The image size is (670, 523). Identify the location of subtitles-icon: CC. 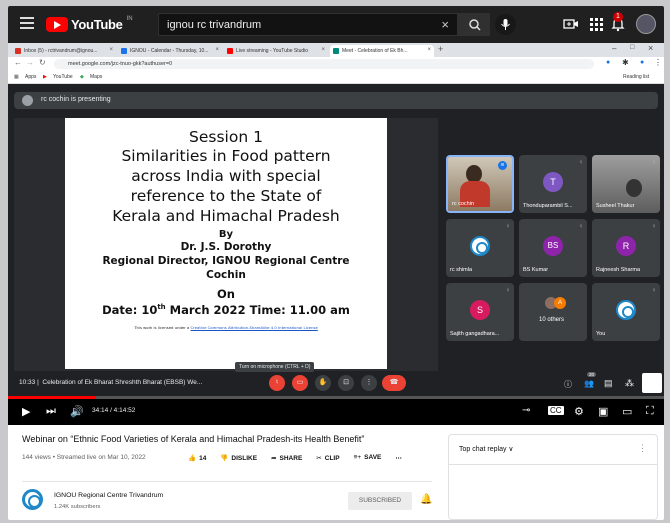
(556, 410).